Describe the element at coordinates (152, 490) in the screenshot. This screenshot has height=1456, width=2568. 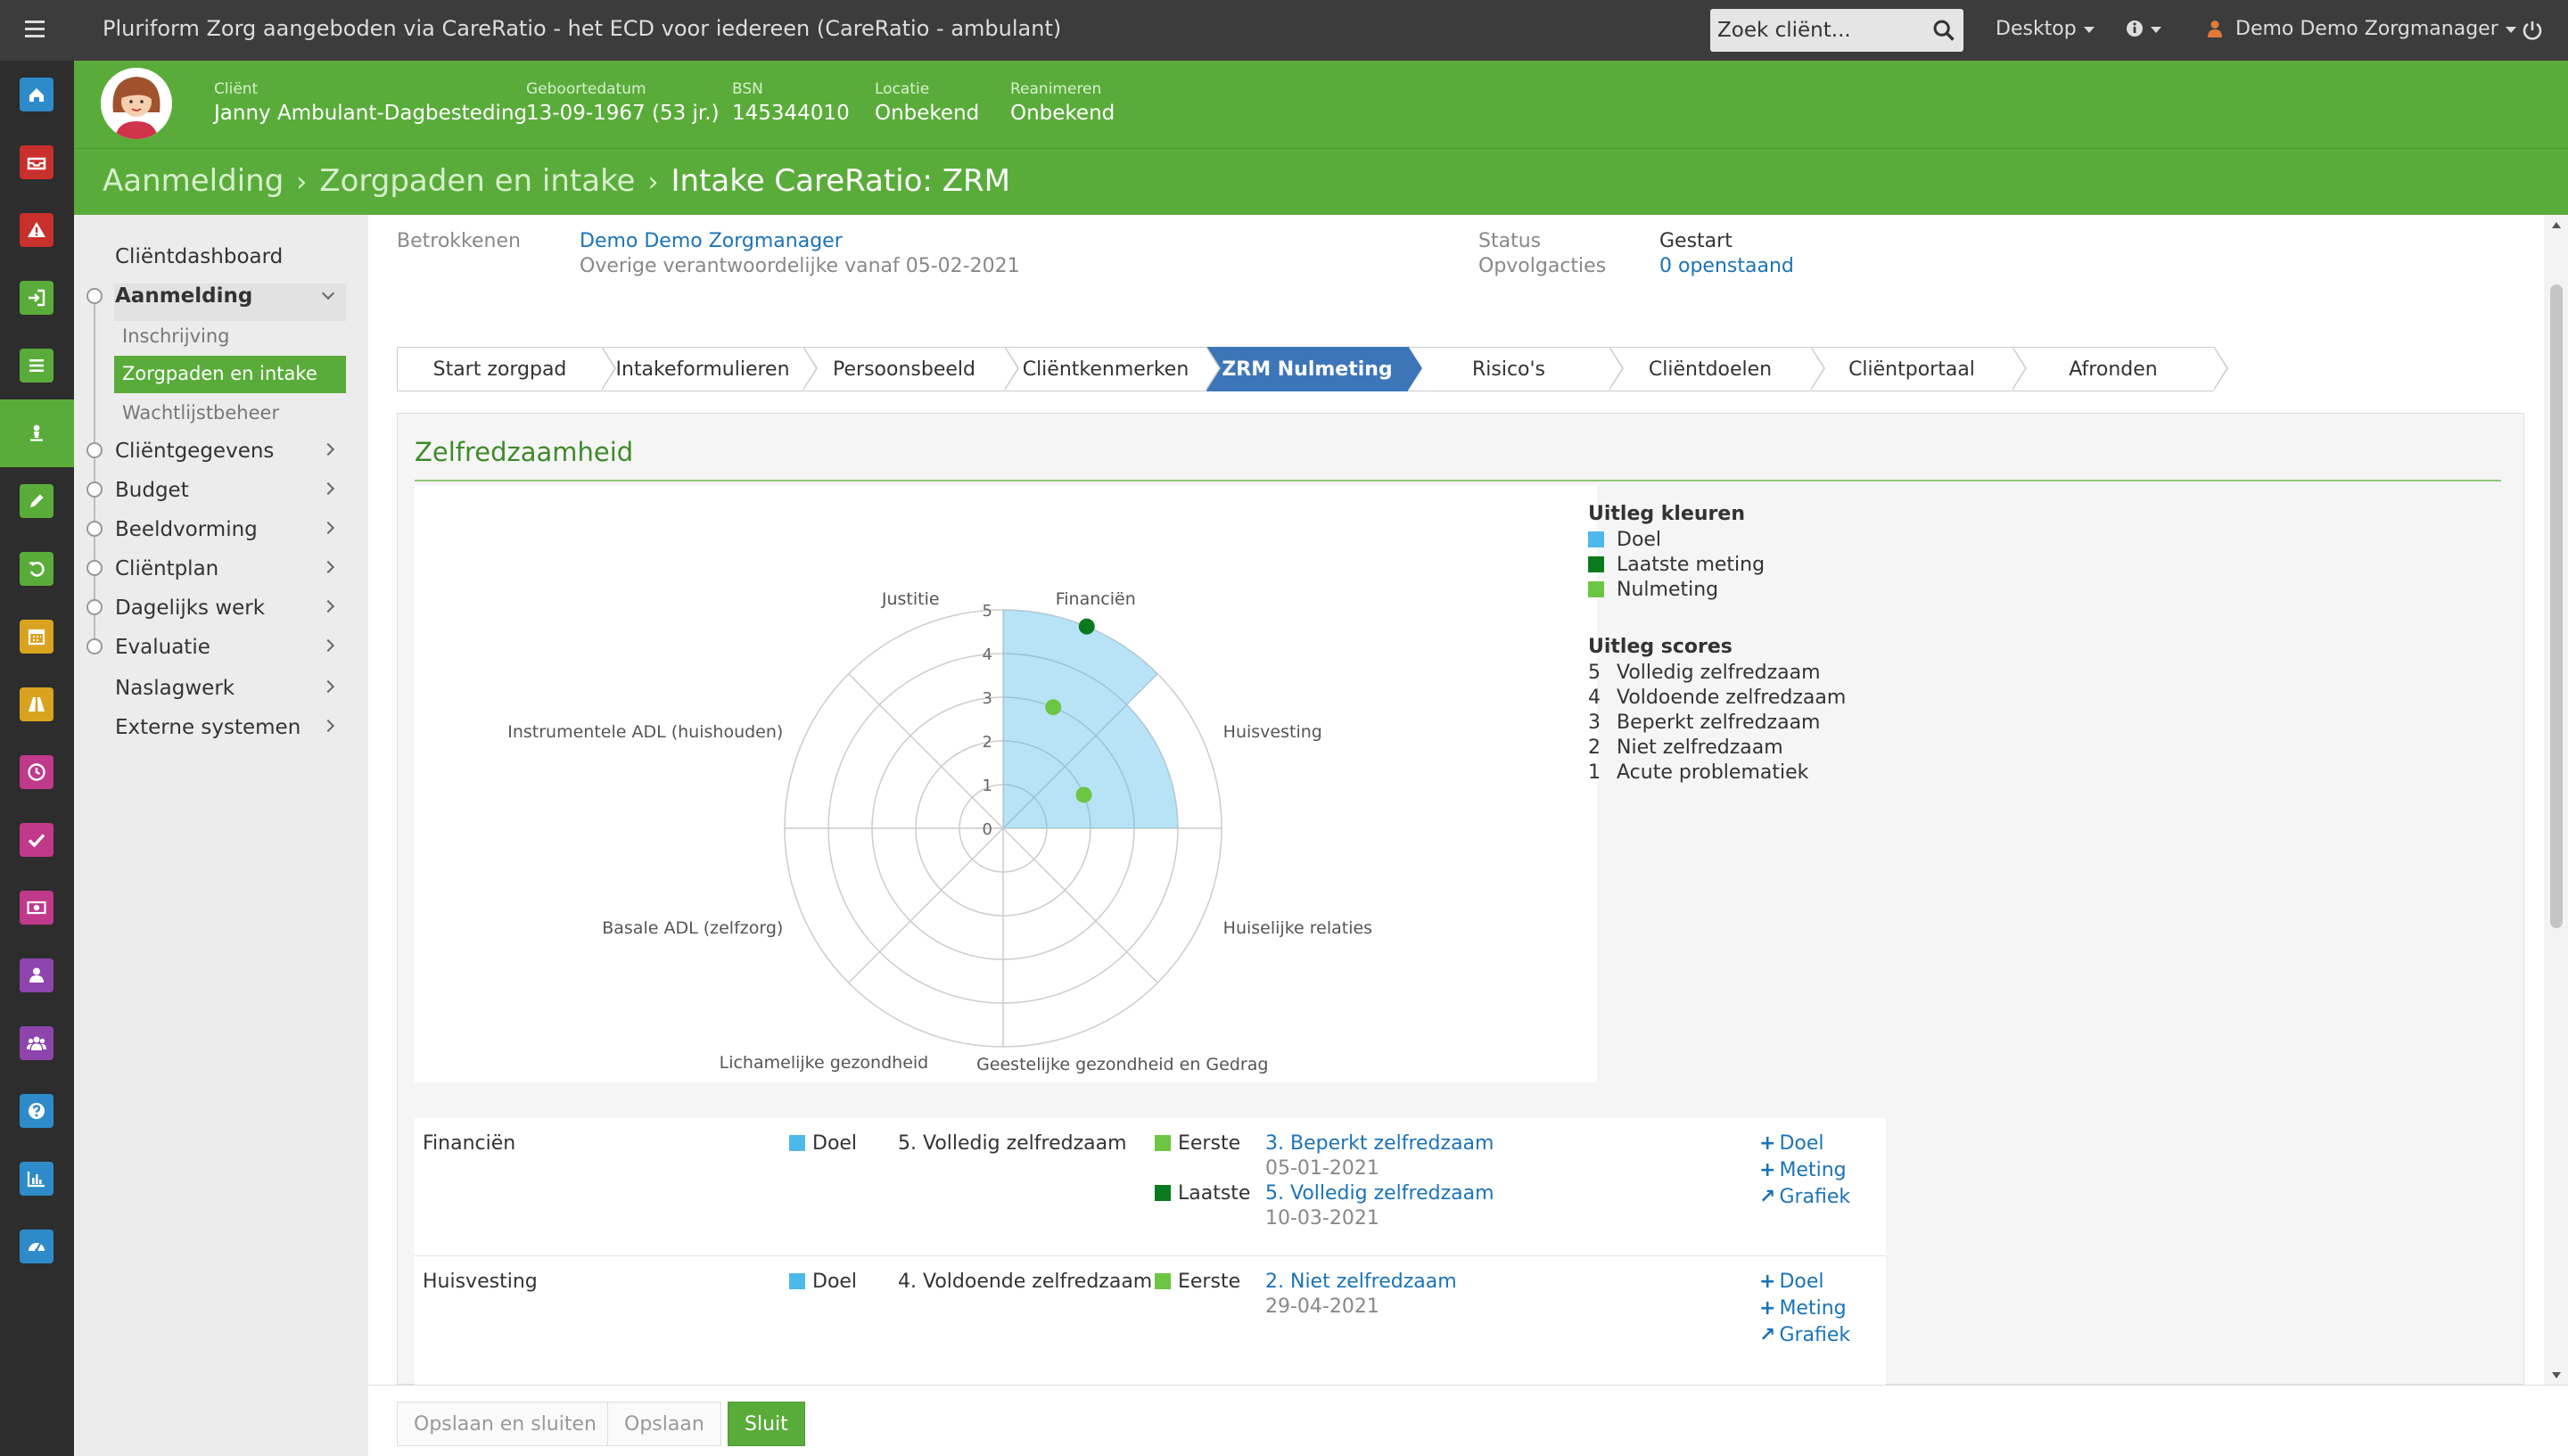
I see `nav-budget: Budget` at that location.